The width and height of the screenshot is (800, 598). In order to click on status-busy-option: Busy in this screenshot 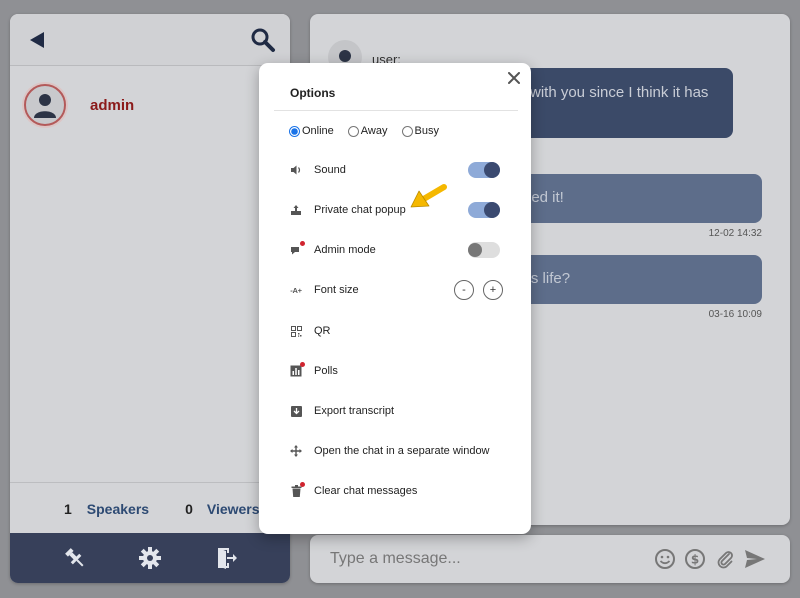, I will do `click(420, 131)`.